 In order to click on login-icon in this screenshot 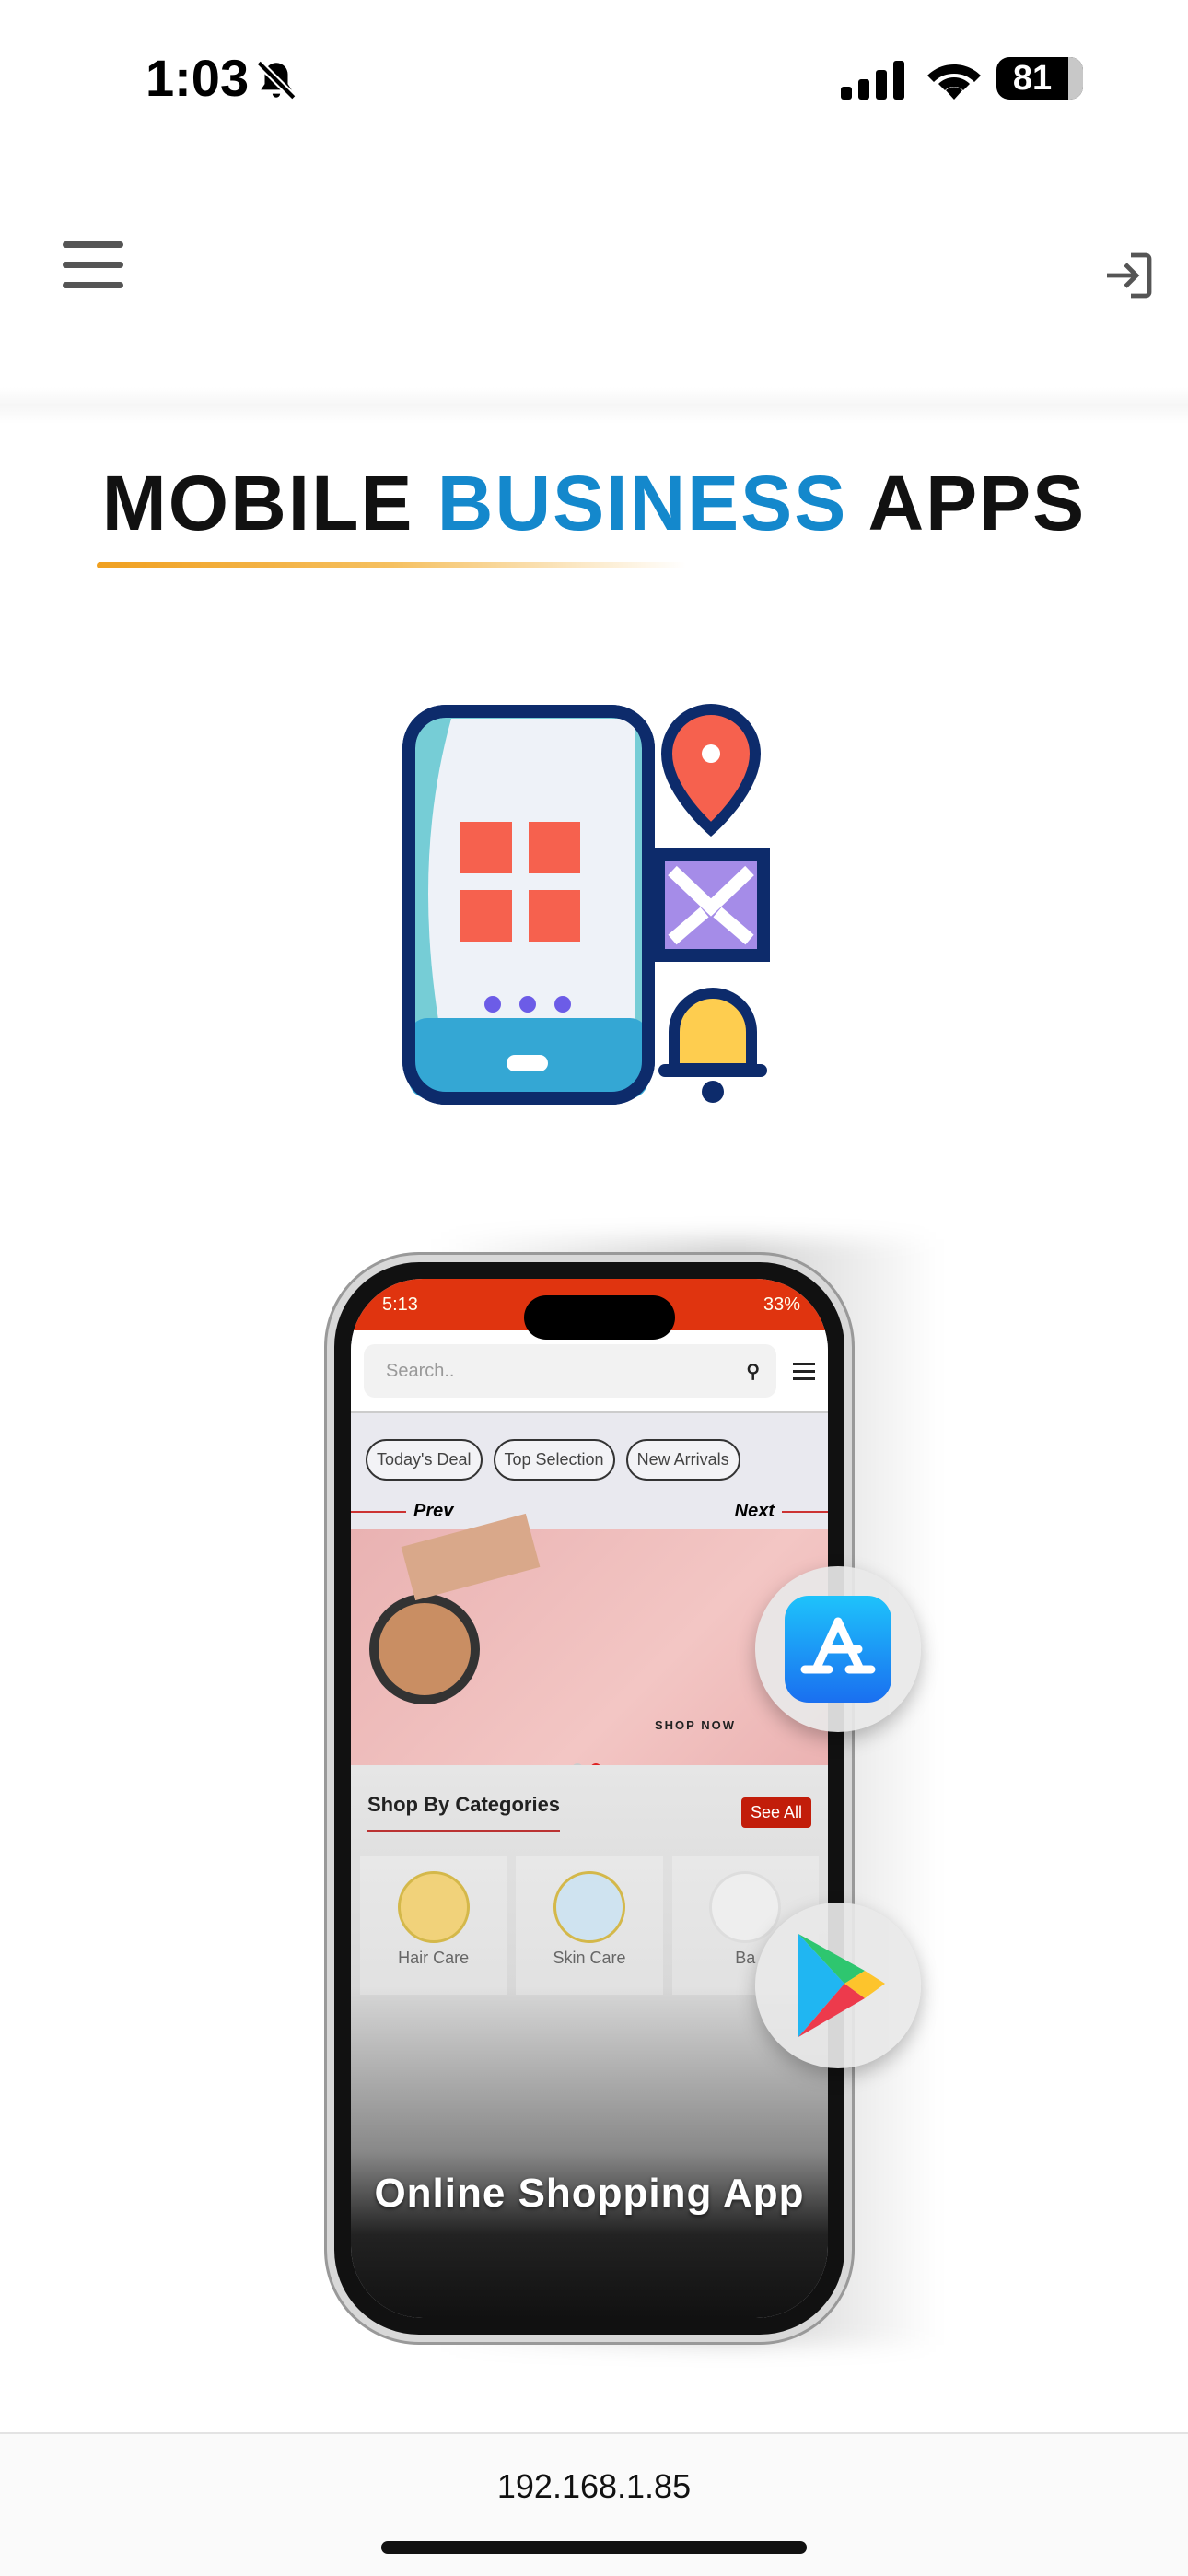, I will do `click(1129, 275)`.